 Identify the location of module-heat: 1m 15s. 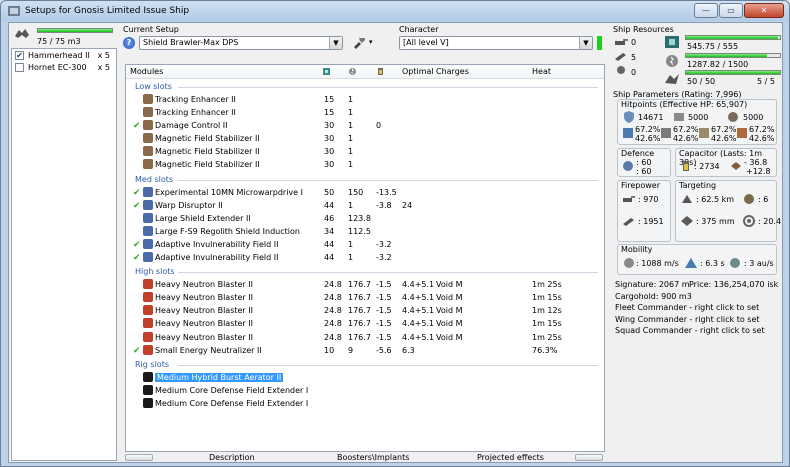
(547, 298).